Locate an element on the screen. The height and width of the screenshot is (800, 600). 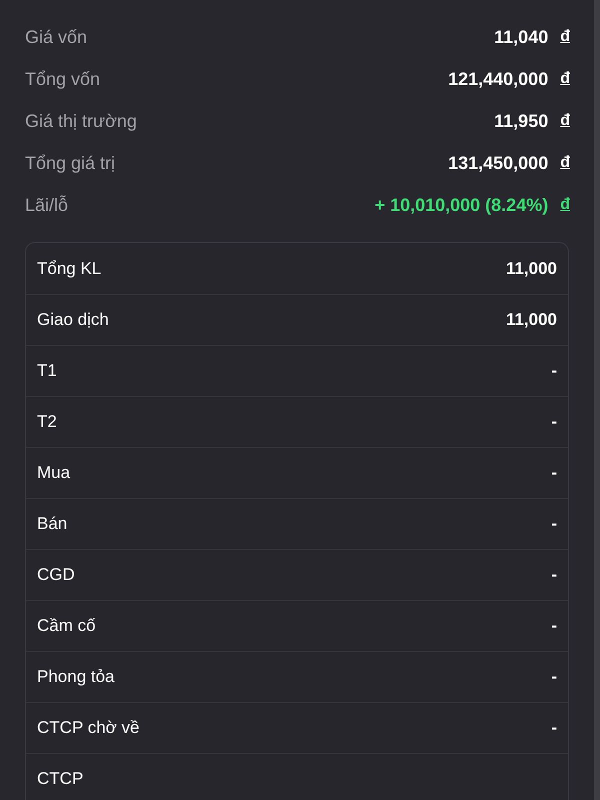
detail-label: Bán is located at coordinates (52, 524).